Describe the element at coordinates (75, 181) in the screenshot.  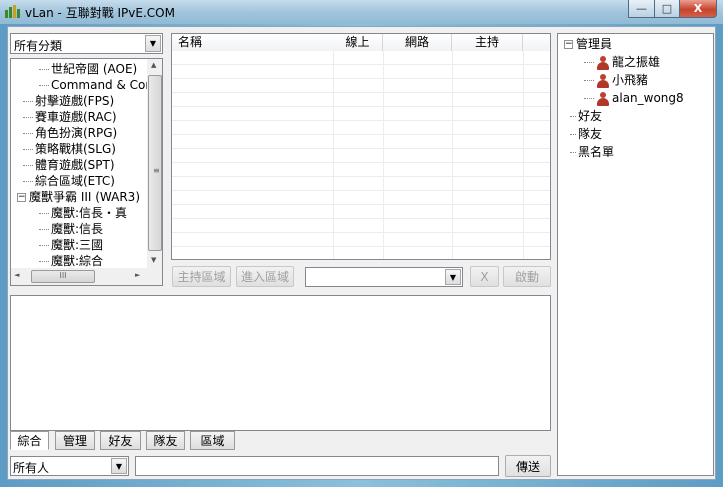
I see `category-item-label: 綜合區域(ETC)` at that location.